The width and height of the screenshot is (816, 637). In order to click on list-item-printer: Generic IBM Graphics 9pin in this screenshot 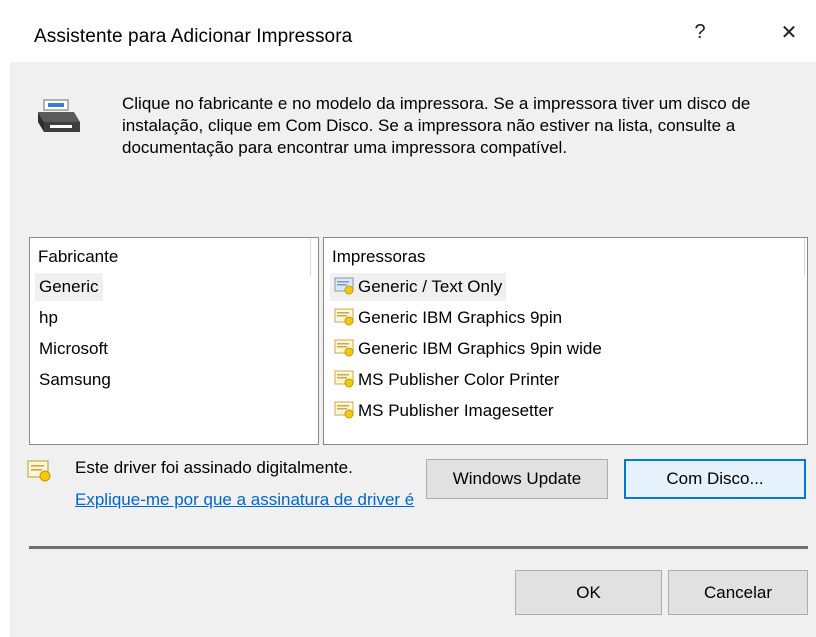, I will do `click(448, 318)`.